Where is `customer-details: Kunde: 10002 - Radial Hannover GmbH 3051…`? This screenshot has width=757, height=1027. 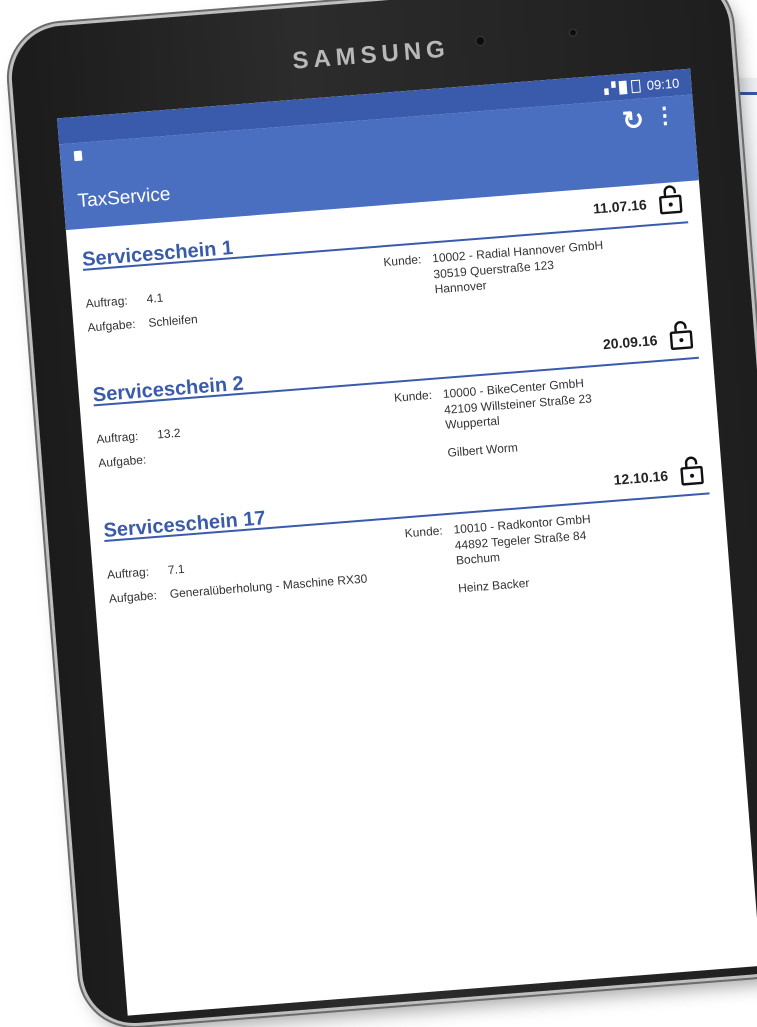
customer-details: Kunde: 10002 - Radial Hannover GmbH 3051… is located at coordinates (520, 274).